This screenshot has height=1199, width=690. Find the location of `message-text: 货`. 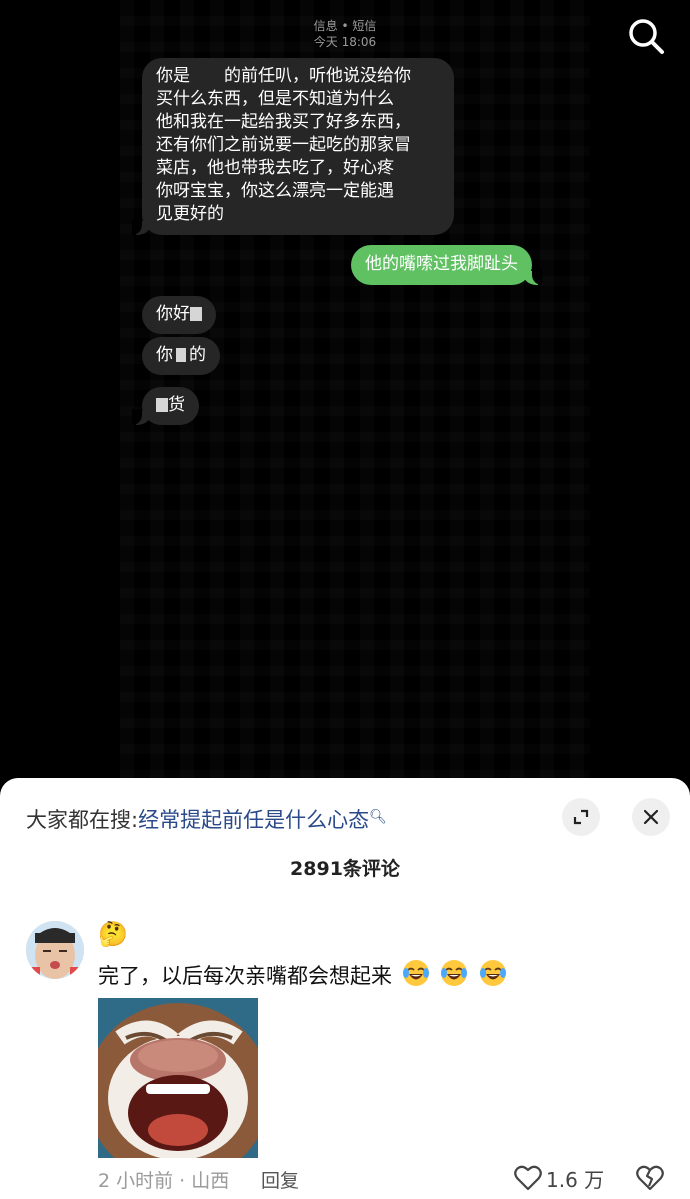

message-text: 货 is located at coordinates (176, 405).